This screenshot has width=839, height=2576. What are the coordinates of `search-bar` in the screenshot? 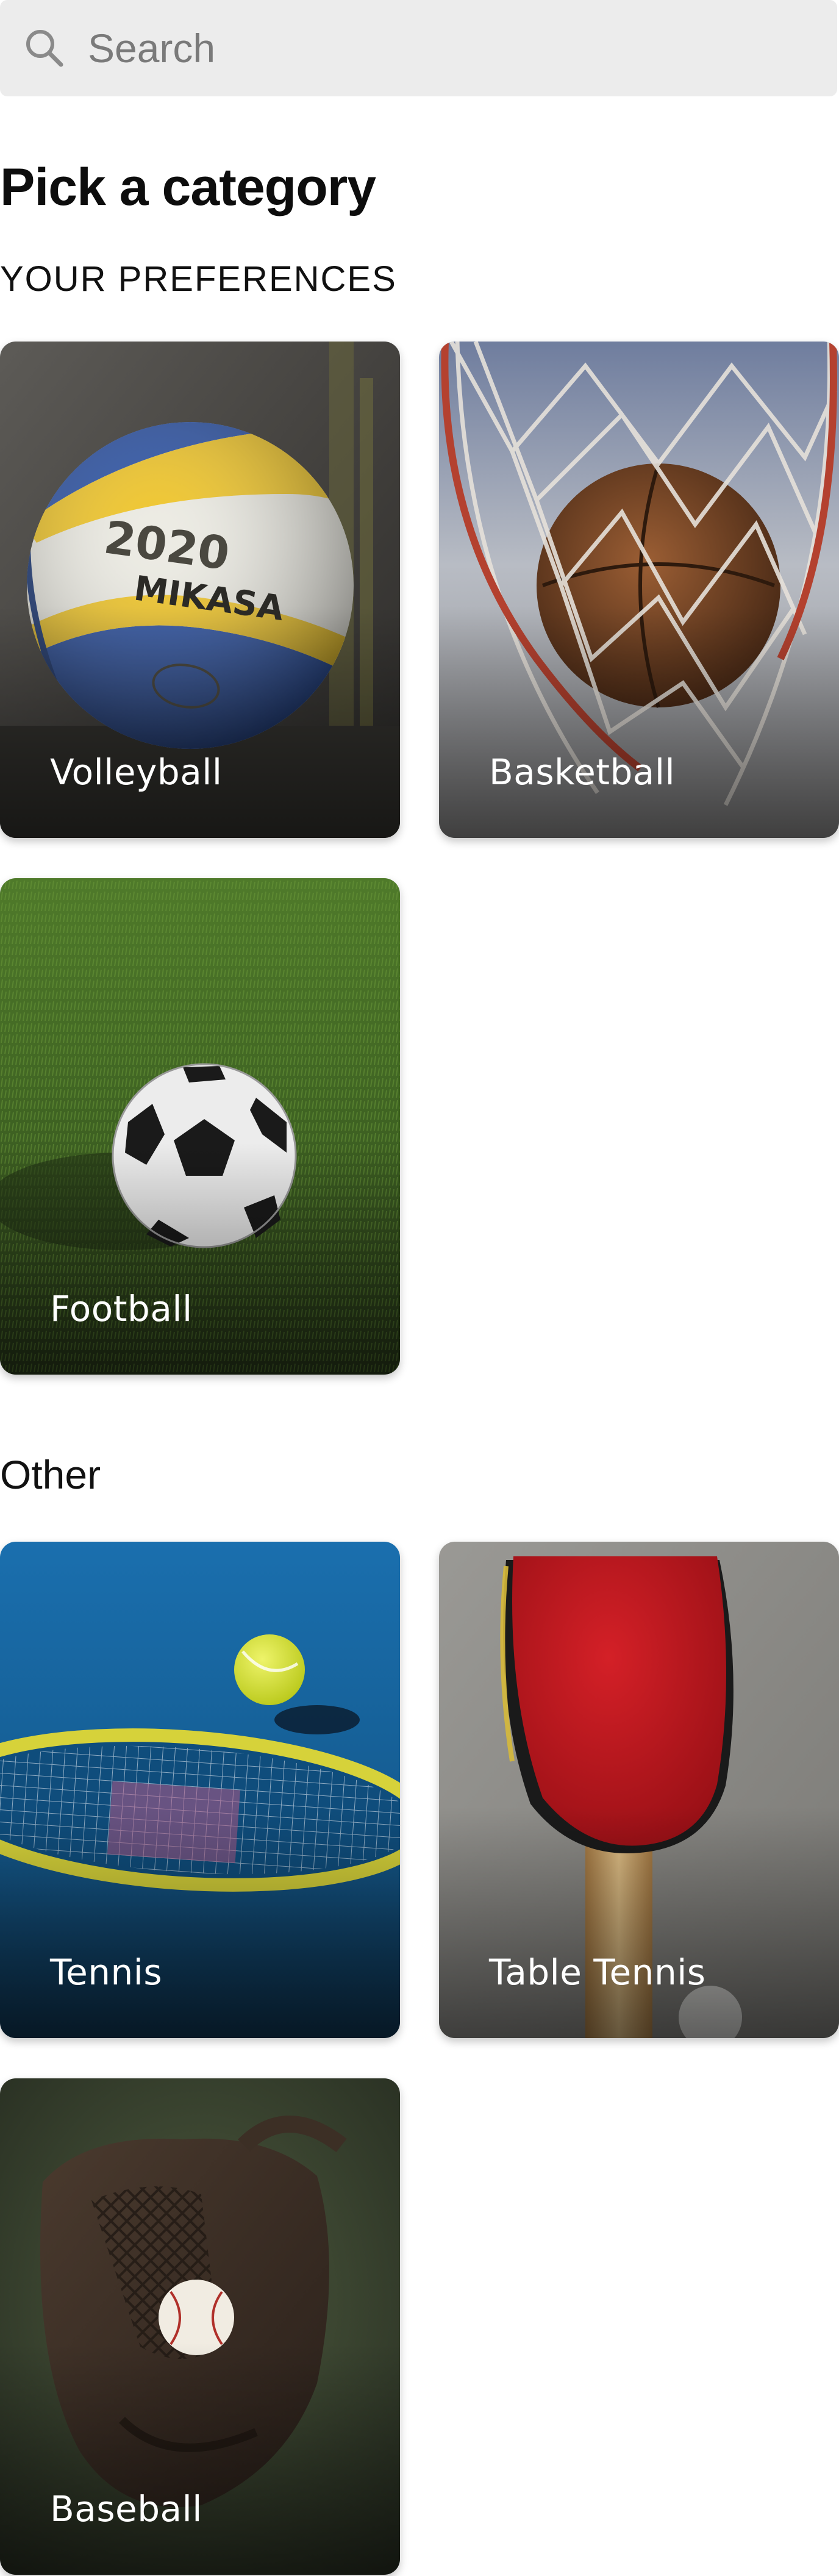 It's located at (419, 48).